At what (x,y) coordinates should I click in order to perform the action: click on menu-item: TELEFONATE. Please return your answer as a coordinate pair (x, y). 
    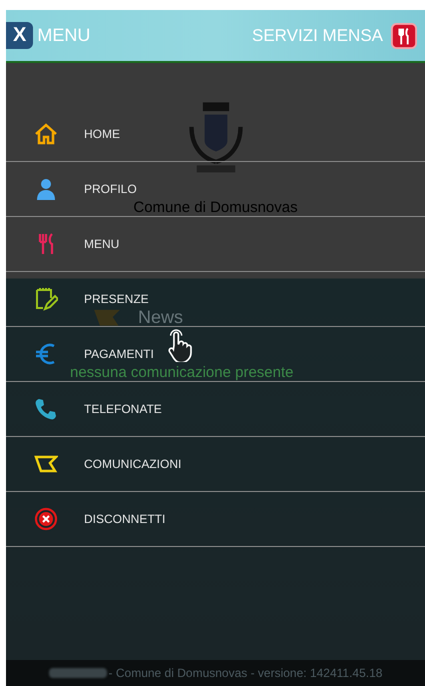
    Looking at the image, I should click on (84, 409).